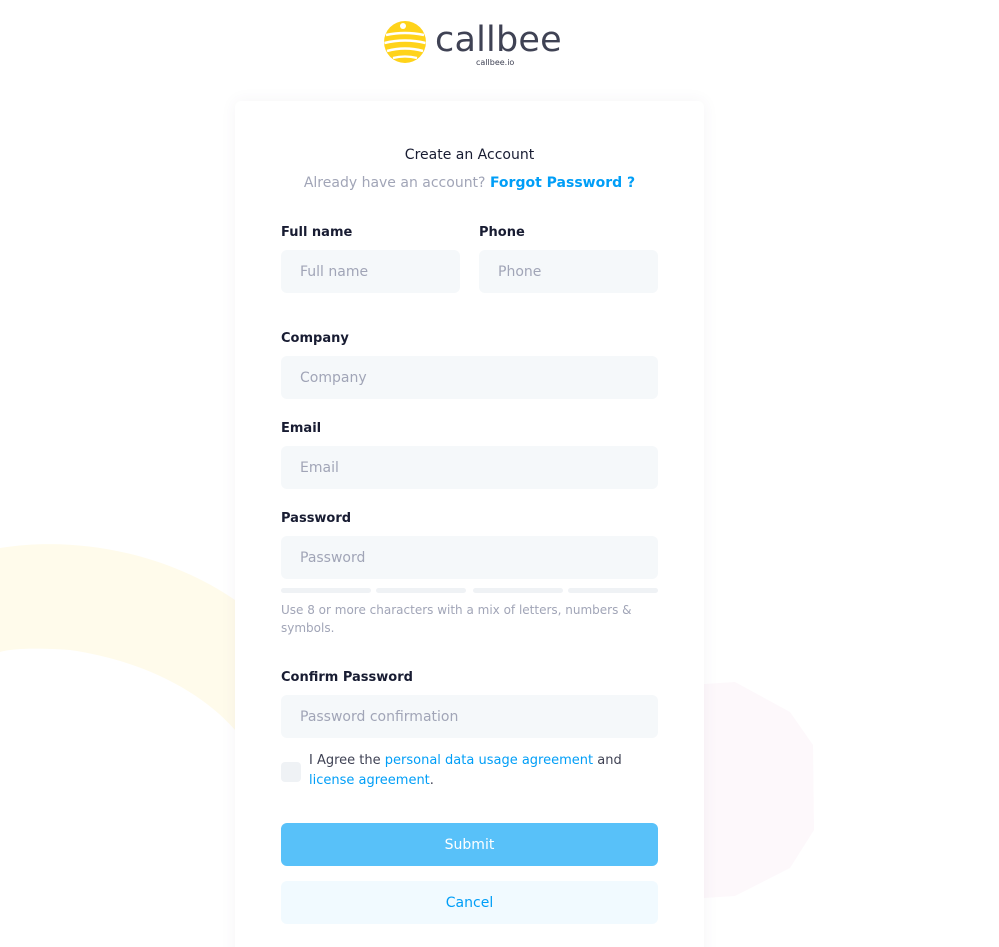 This screenshot has height=947, width=999. What do you see at coordinates (301, 428) in the screenshot?
I see `email-label: Email` at bounding box center [301, 428].